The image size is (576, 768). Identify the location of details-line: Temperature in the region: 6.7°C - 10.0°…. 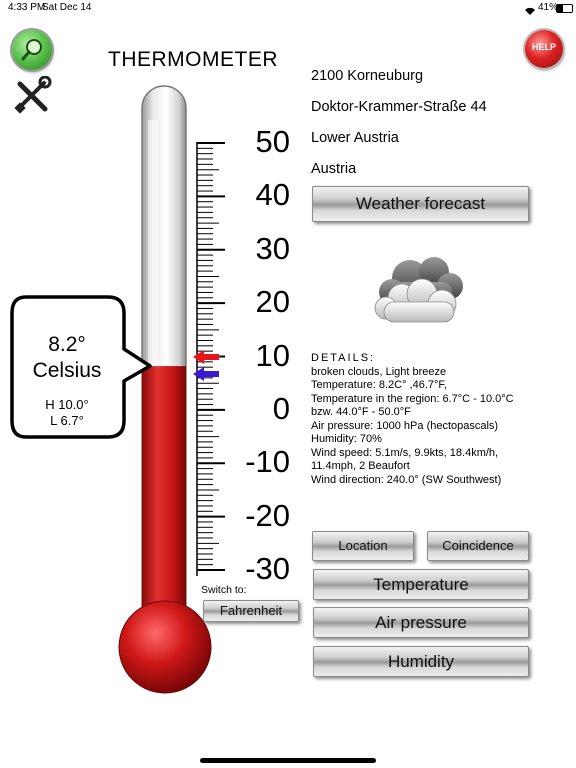
(412, 398).